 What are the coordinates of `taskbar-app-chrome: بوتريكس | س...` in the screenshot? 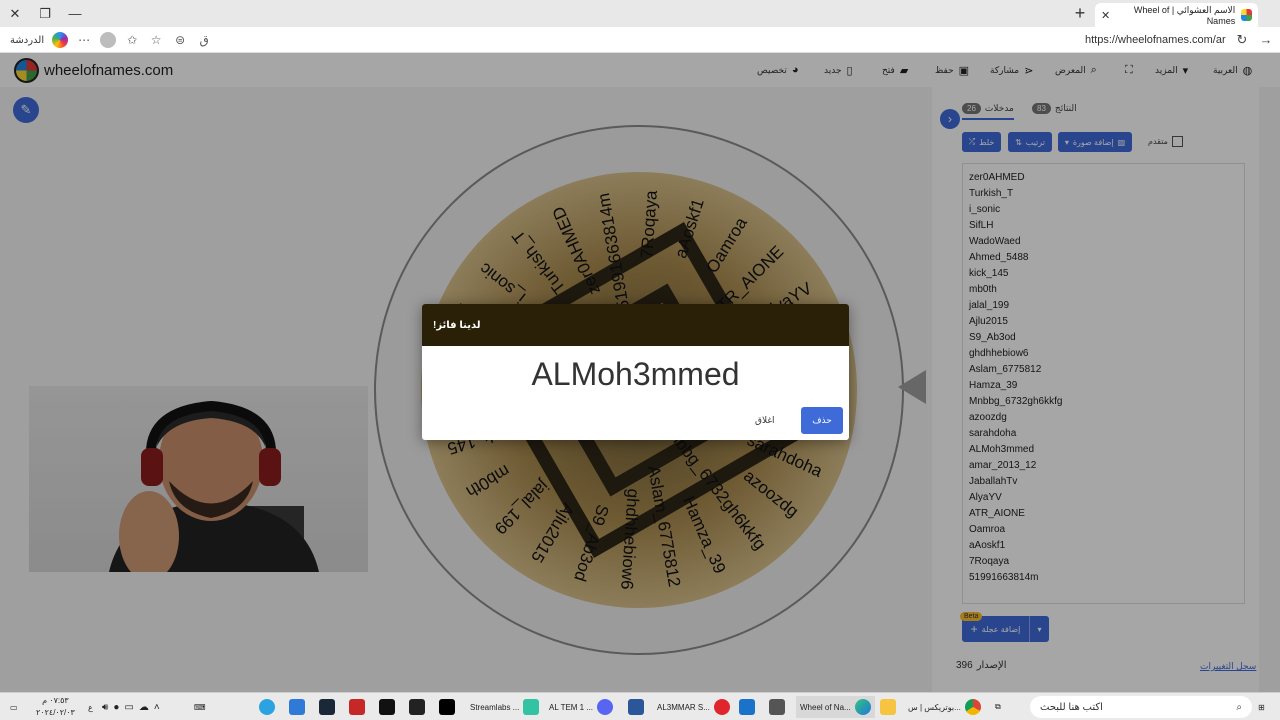 It's located at (944, 707).